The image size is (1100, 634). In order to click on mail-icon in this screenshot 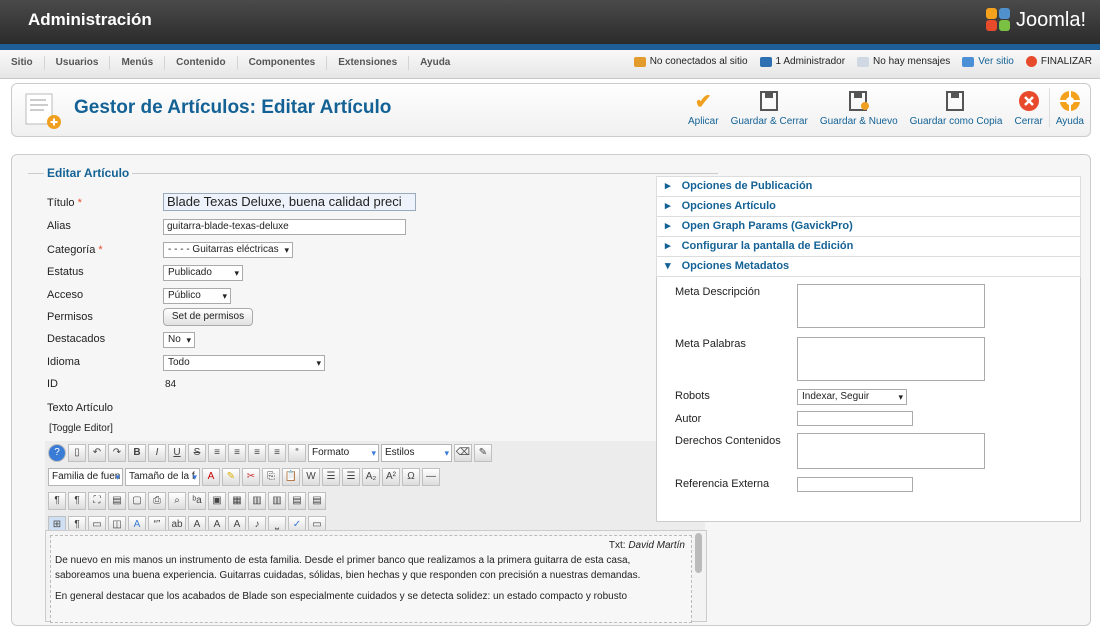, I will do `click(863, 61)`.